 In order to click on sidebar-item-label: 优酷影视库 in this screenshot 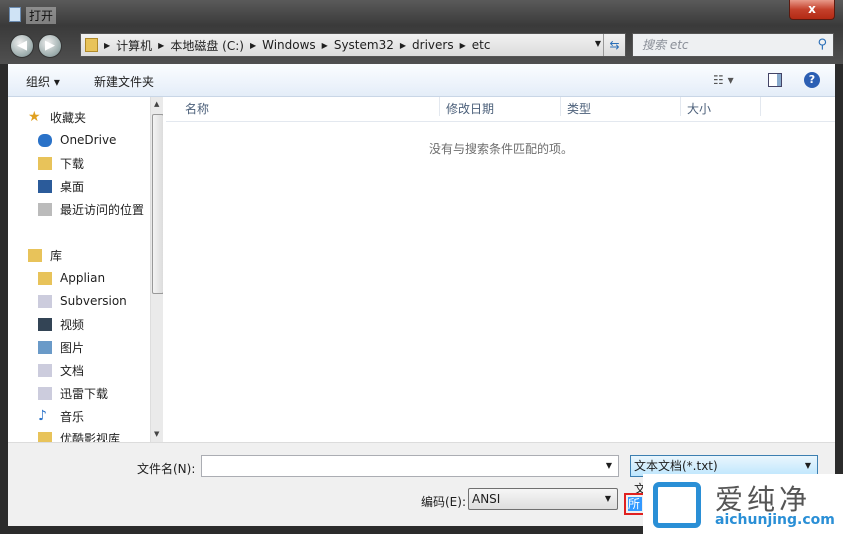, I will do `click(90, 437)`.